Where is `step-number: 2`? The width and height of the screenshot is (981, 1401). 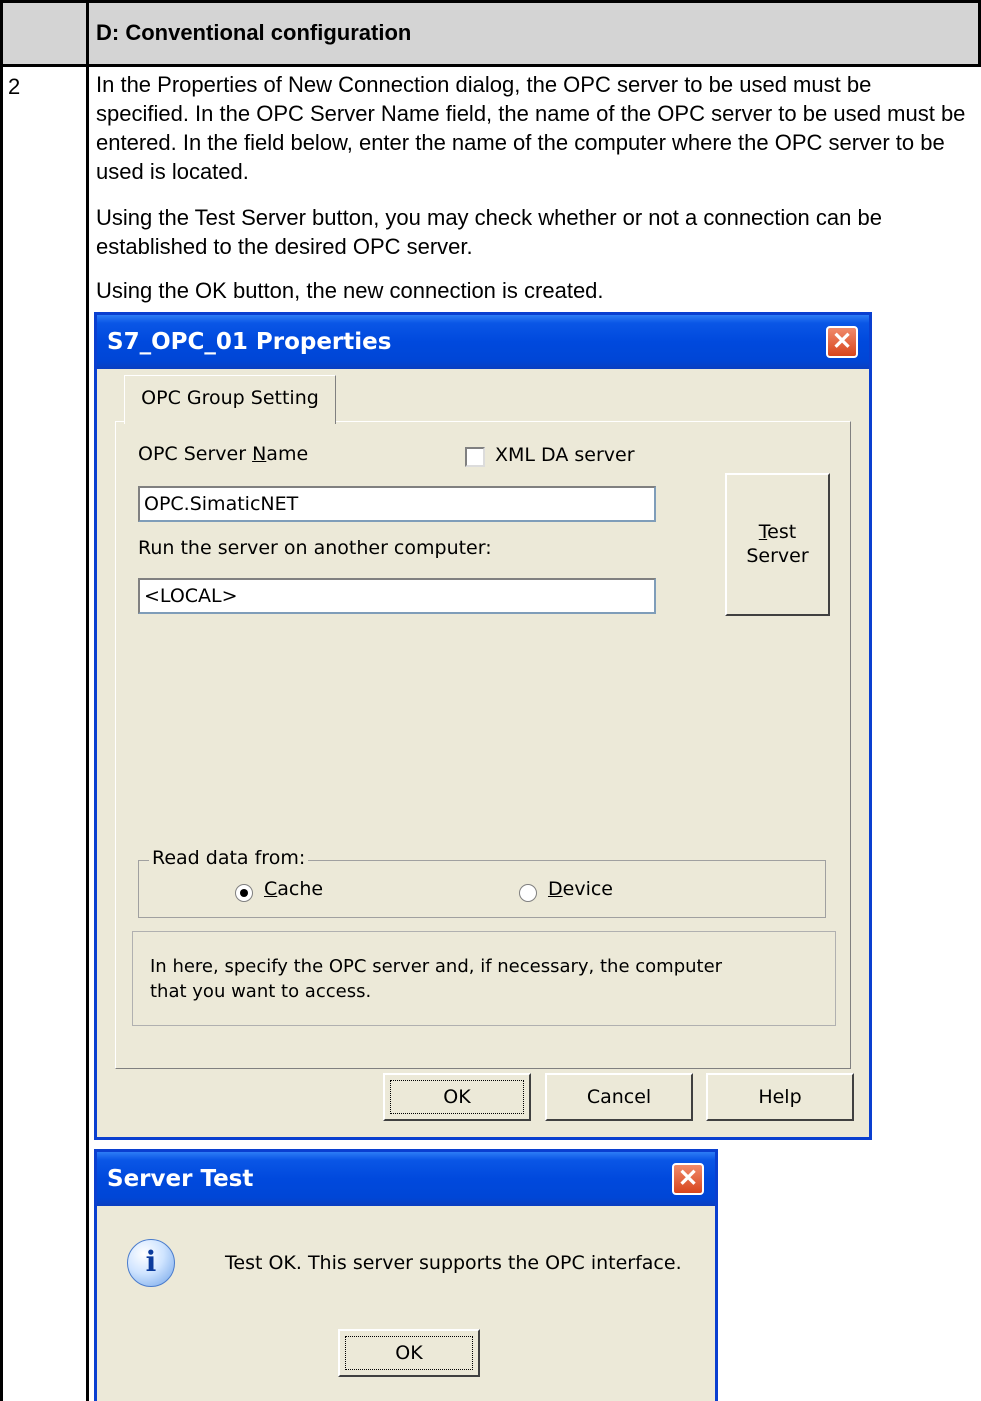
step-number: 2 is located at coordinates (14, 86).